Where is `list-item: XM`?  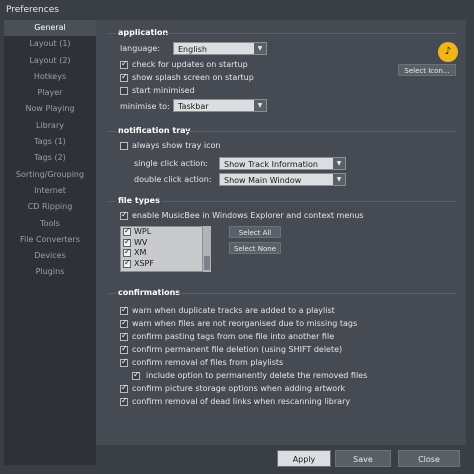
list-item: XM is located at coordinates (165, 253).